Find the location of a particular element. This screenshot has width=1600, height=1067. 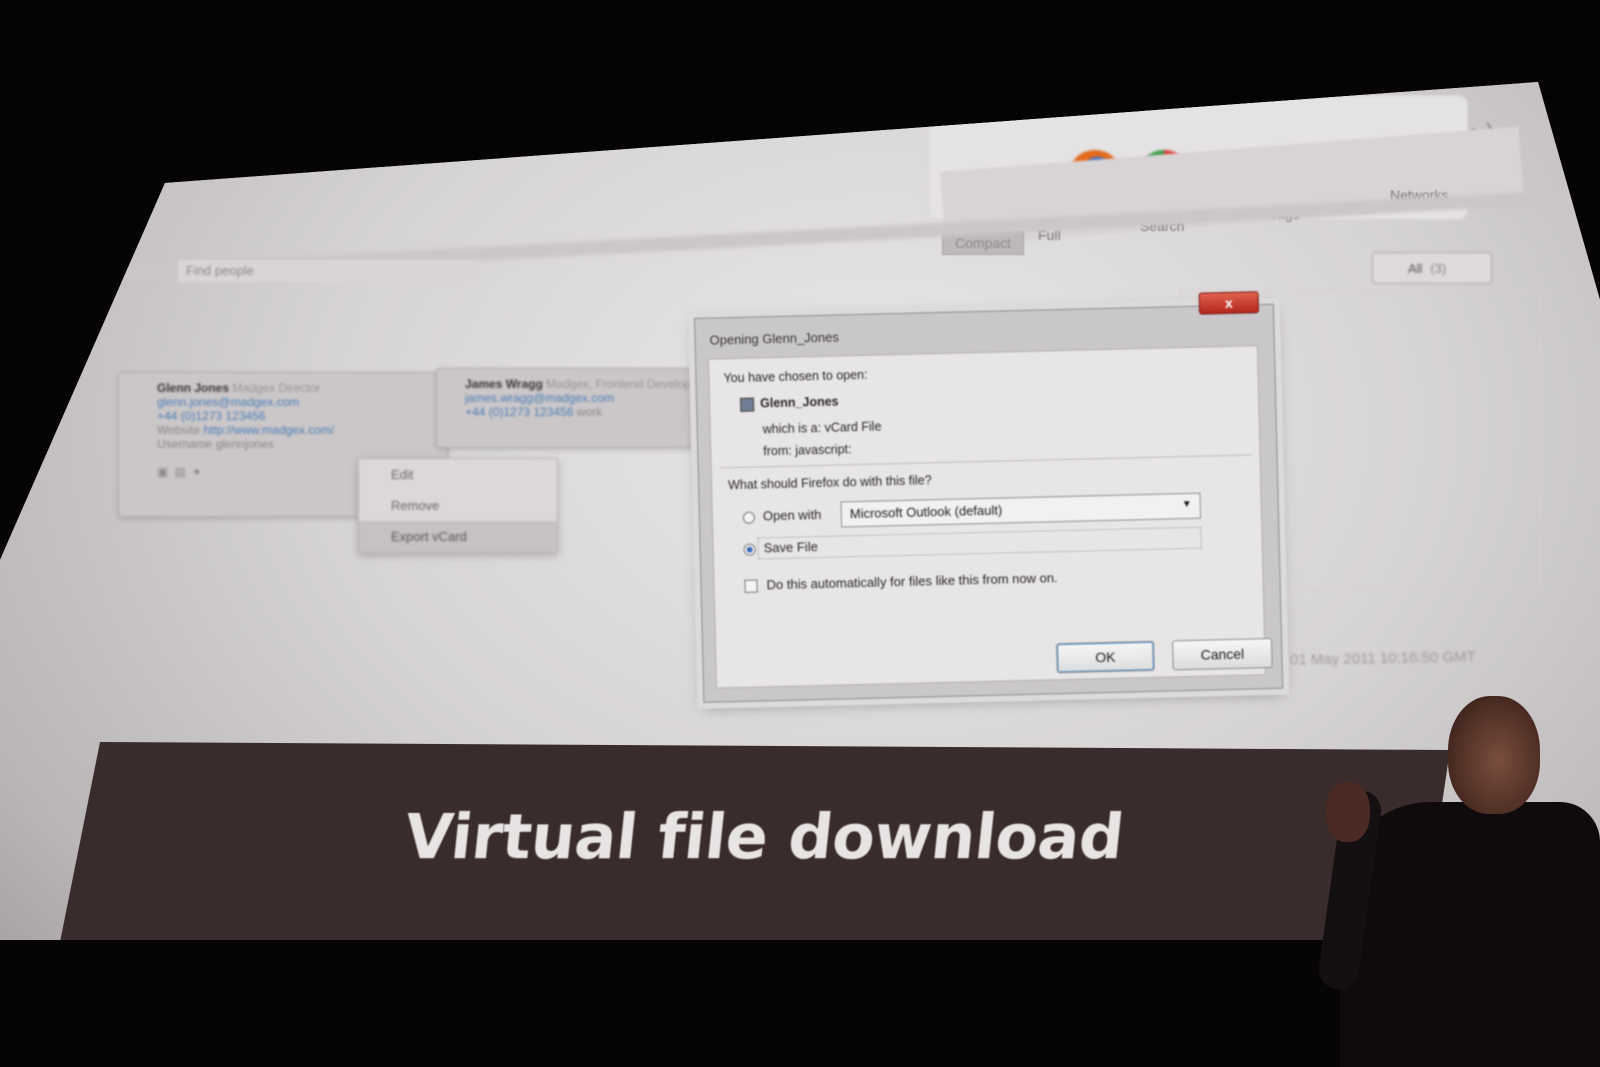

cancel-button: Cancel is located at coordinates (1222, 654).